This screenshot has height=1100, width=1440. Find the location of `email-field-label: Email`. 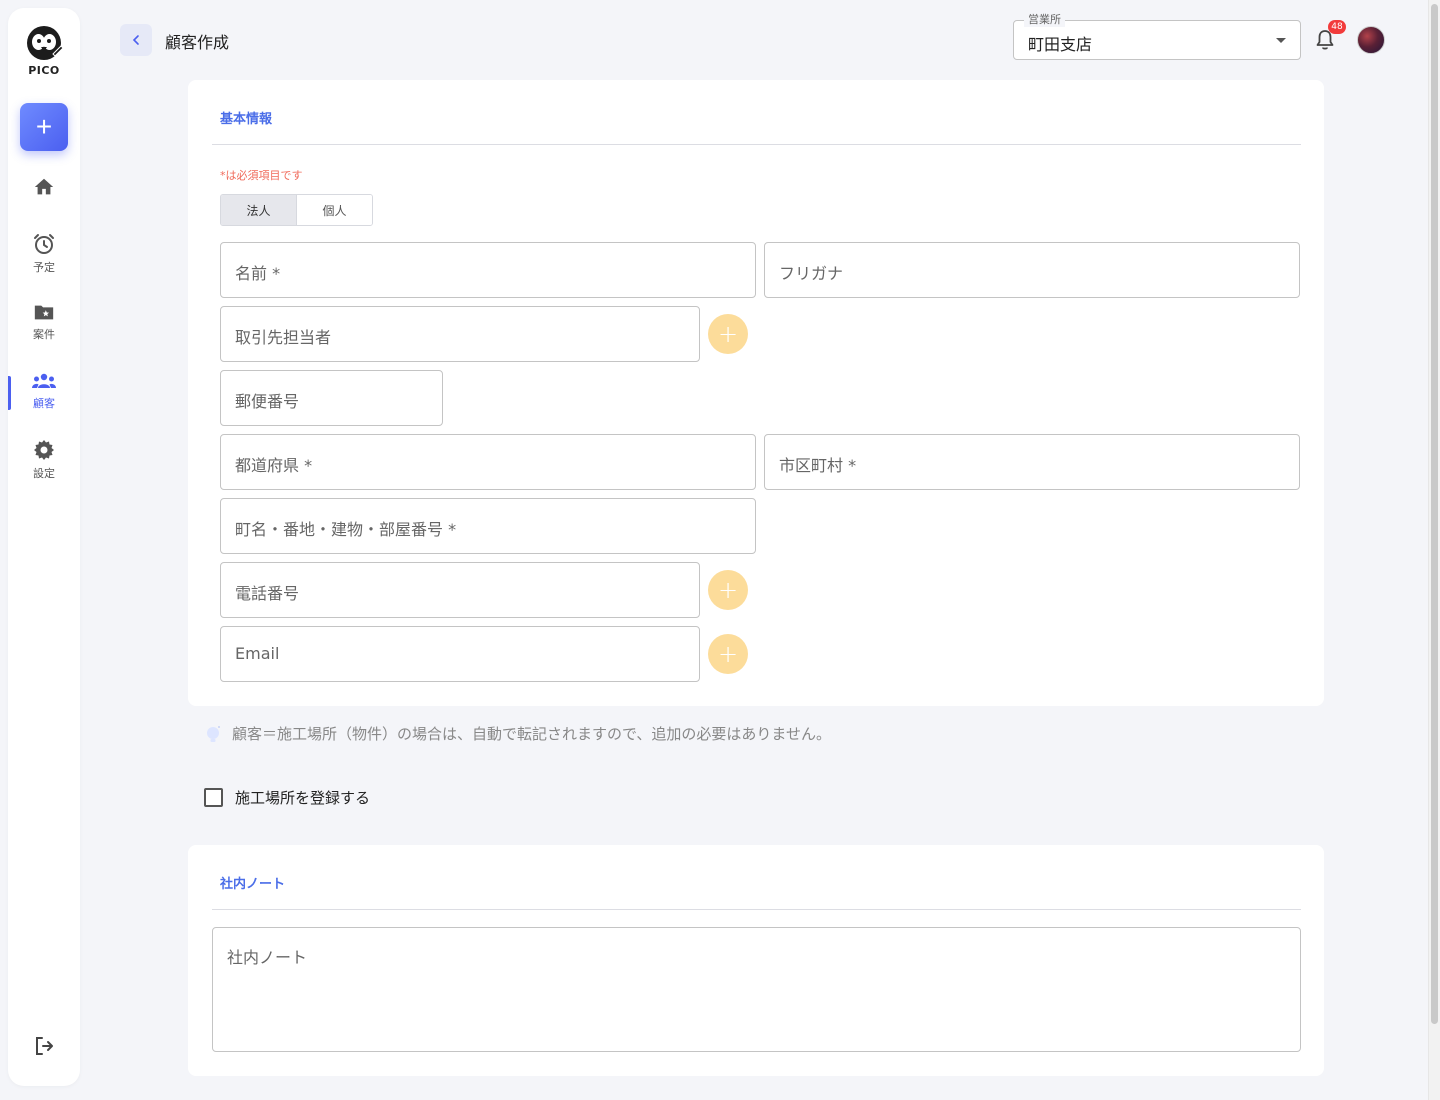

email-field-label: Email is located at coordinates (257, 653).